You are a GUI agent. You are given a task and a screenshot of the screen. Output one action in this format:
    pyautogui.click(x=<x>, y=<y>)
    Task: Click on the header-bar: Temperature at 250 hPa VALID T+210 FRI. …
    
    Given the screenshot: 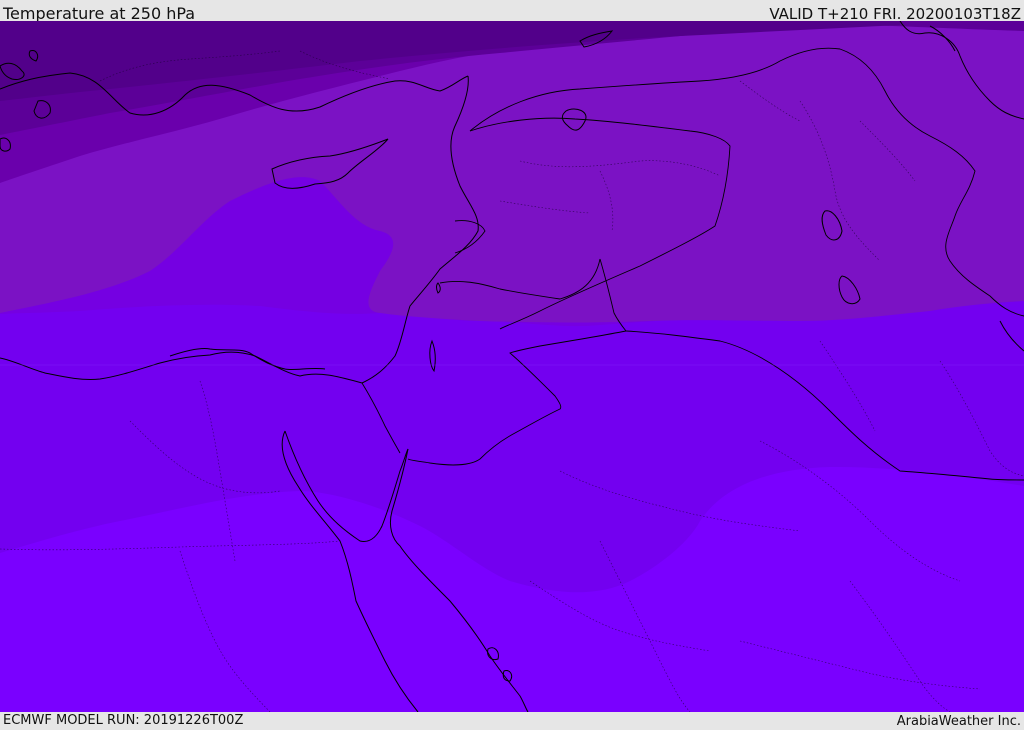 What is the action you would take?
    pyautogui.click(x=512, y=11)
    